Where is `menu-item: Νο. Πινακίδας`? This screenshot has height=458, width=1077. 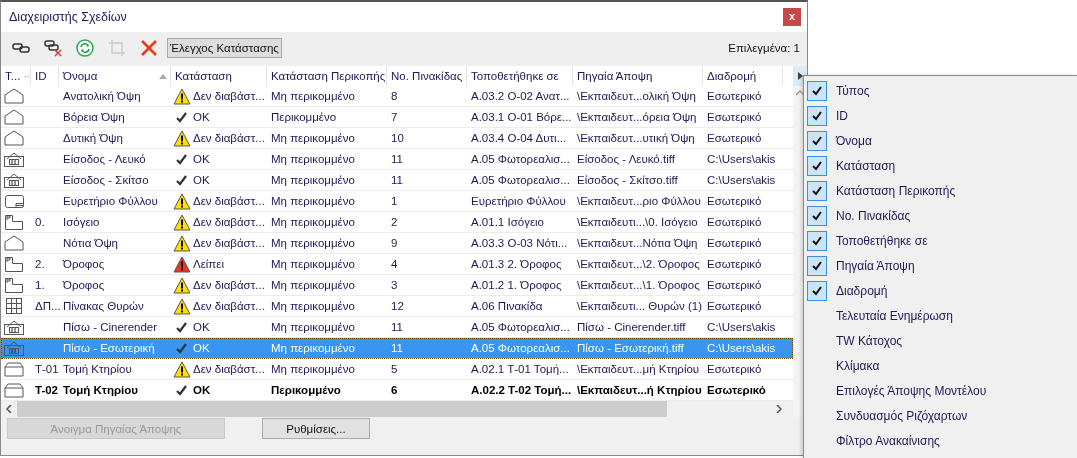 menu-item: Νο. Πινακίδας is located at coordinates (940, 215).